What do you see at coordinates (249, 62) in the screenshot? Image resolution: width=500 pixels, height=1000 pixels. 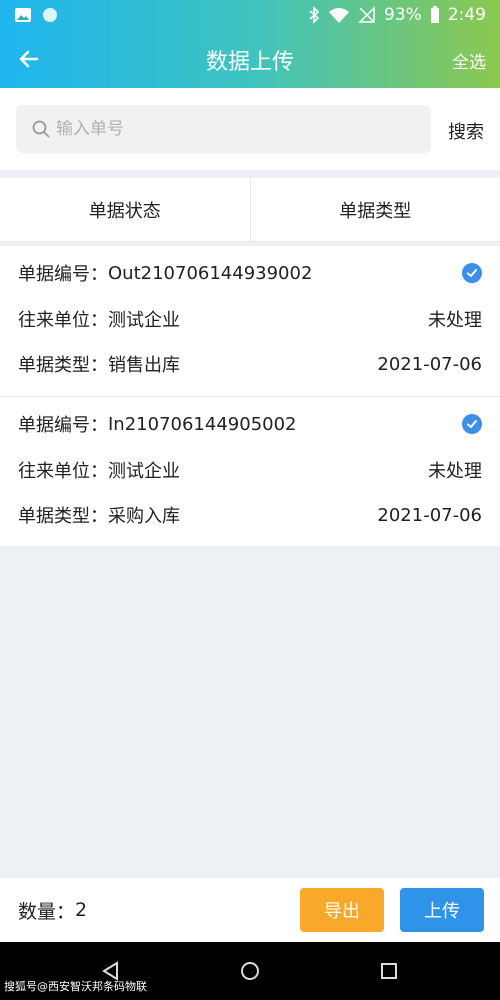 I see `page-title: 数据上传` at bounding box center [249, 62].